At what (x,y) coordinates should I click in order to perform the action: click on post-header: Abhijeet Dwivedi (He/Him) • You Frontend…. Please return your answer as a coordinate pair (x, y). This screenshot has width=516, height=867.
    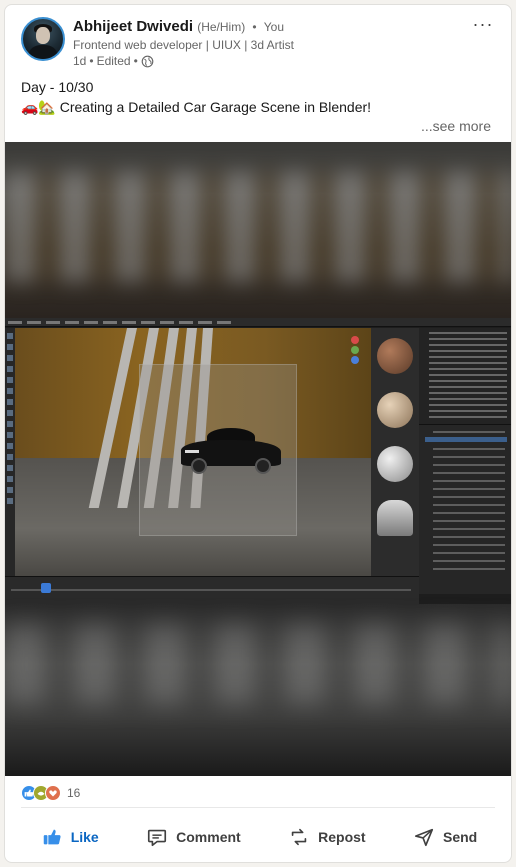
    Looking at the image, I should click on (258, 44).